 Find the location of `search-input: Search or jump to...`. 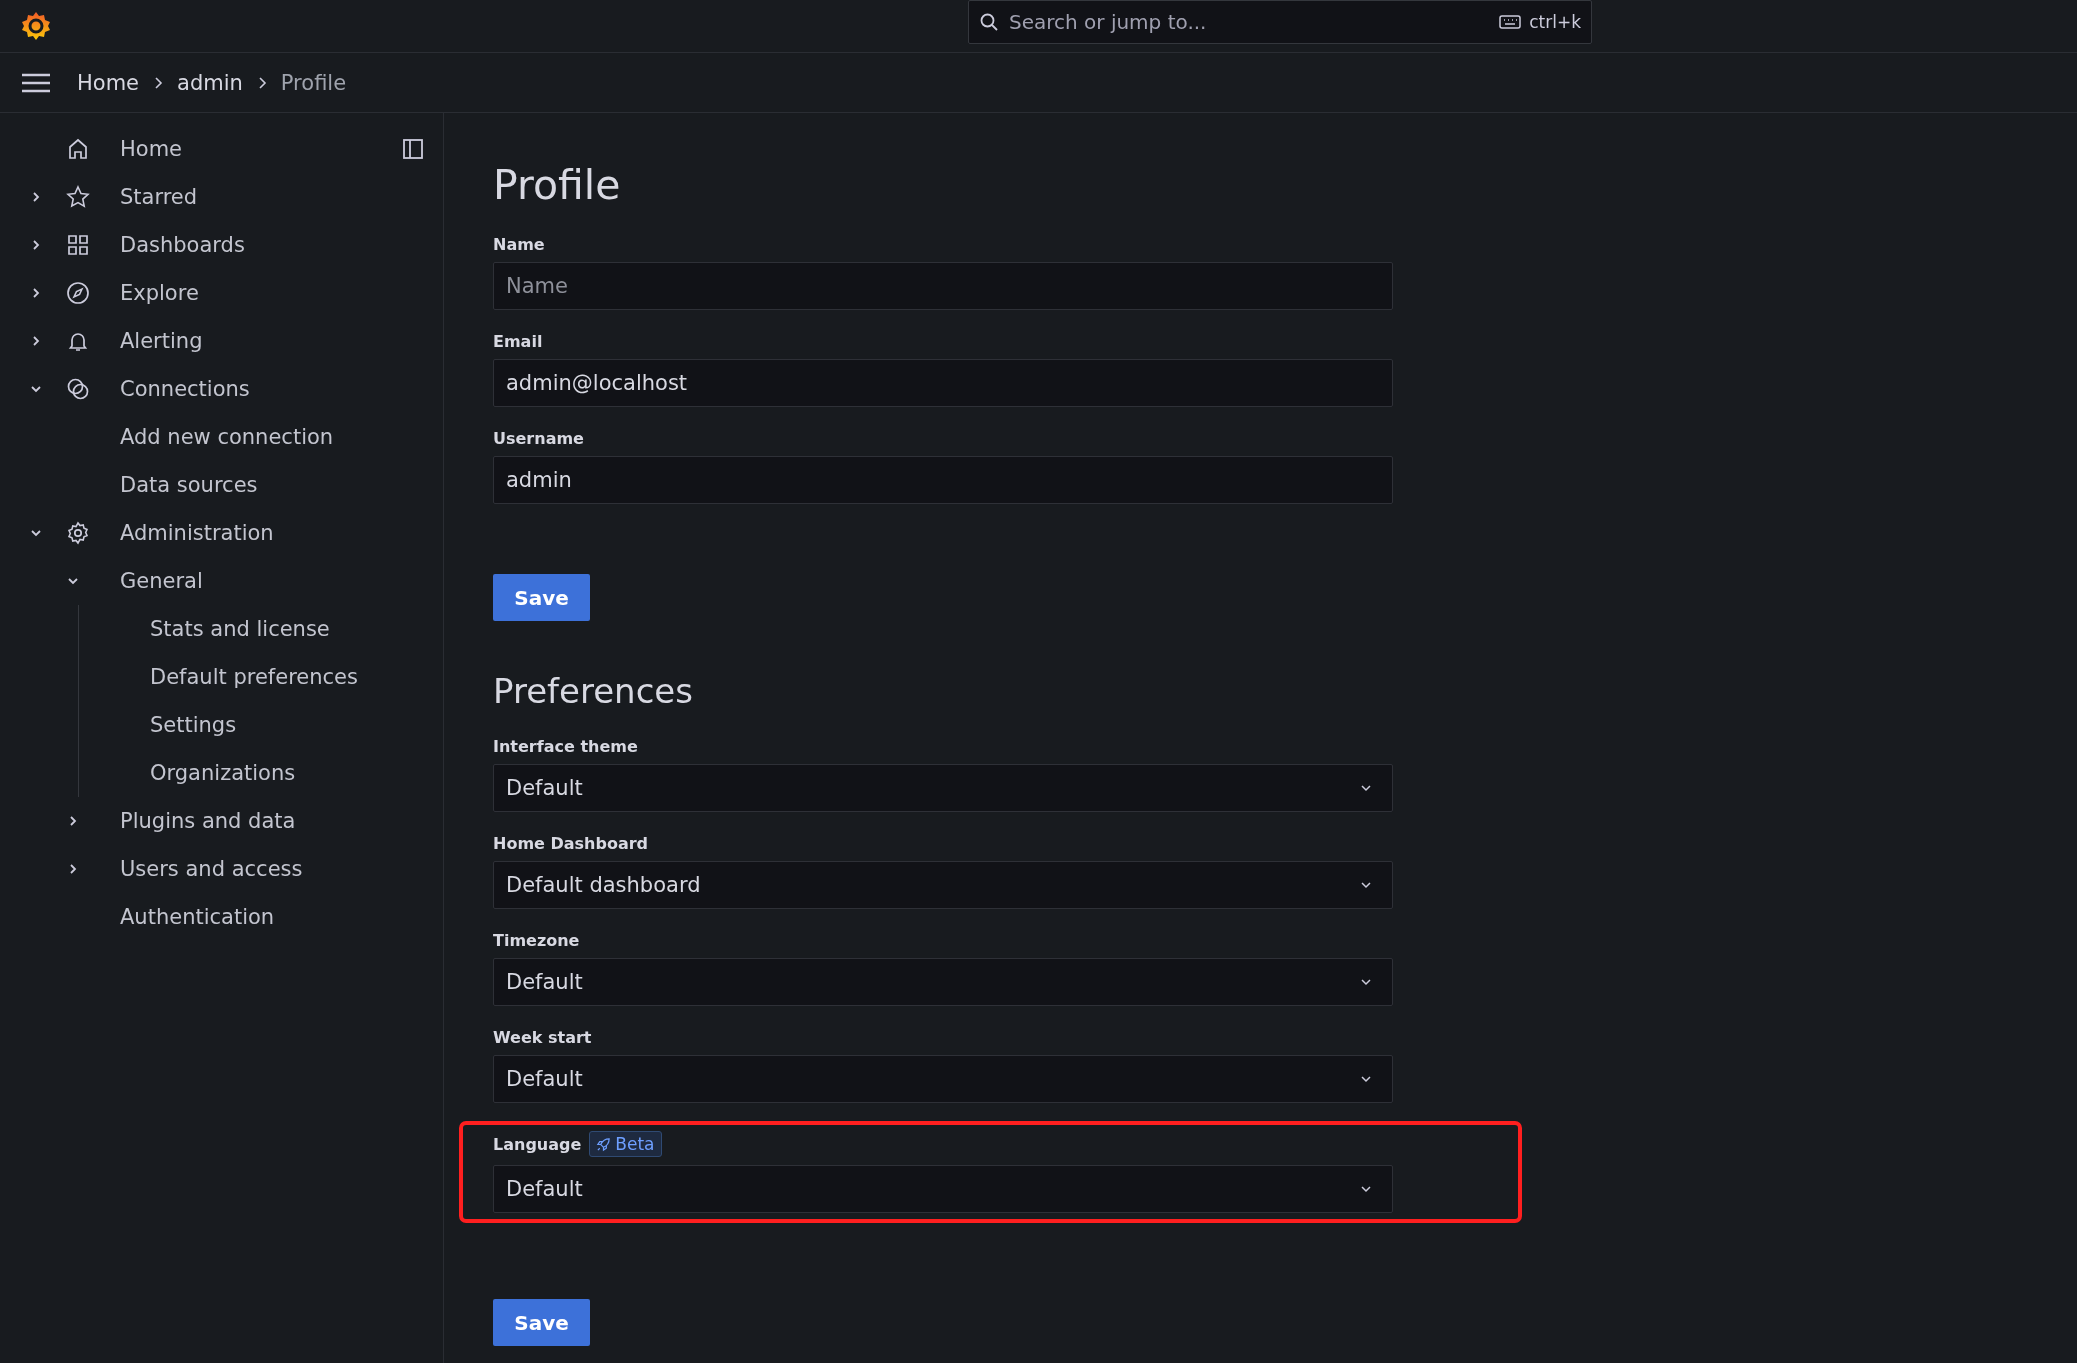

search-input: Search or jump to... is located at coordinates (1249, 22).